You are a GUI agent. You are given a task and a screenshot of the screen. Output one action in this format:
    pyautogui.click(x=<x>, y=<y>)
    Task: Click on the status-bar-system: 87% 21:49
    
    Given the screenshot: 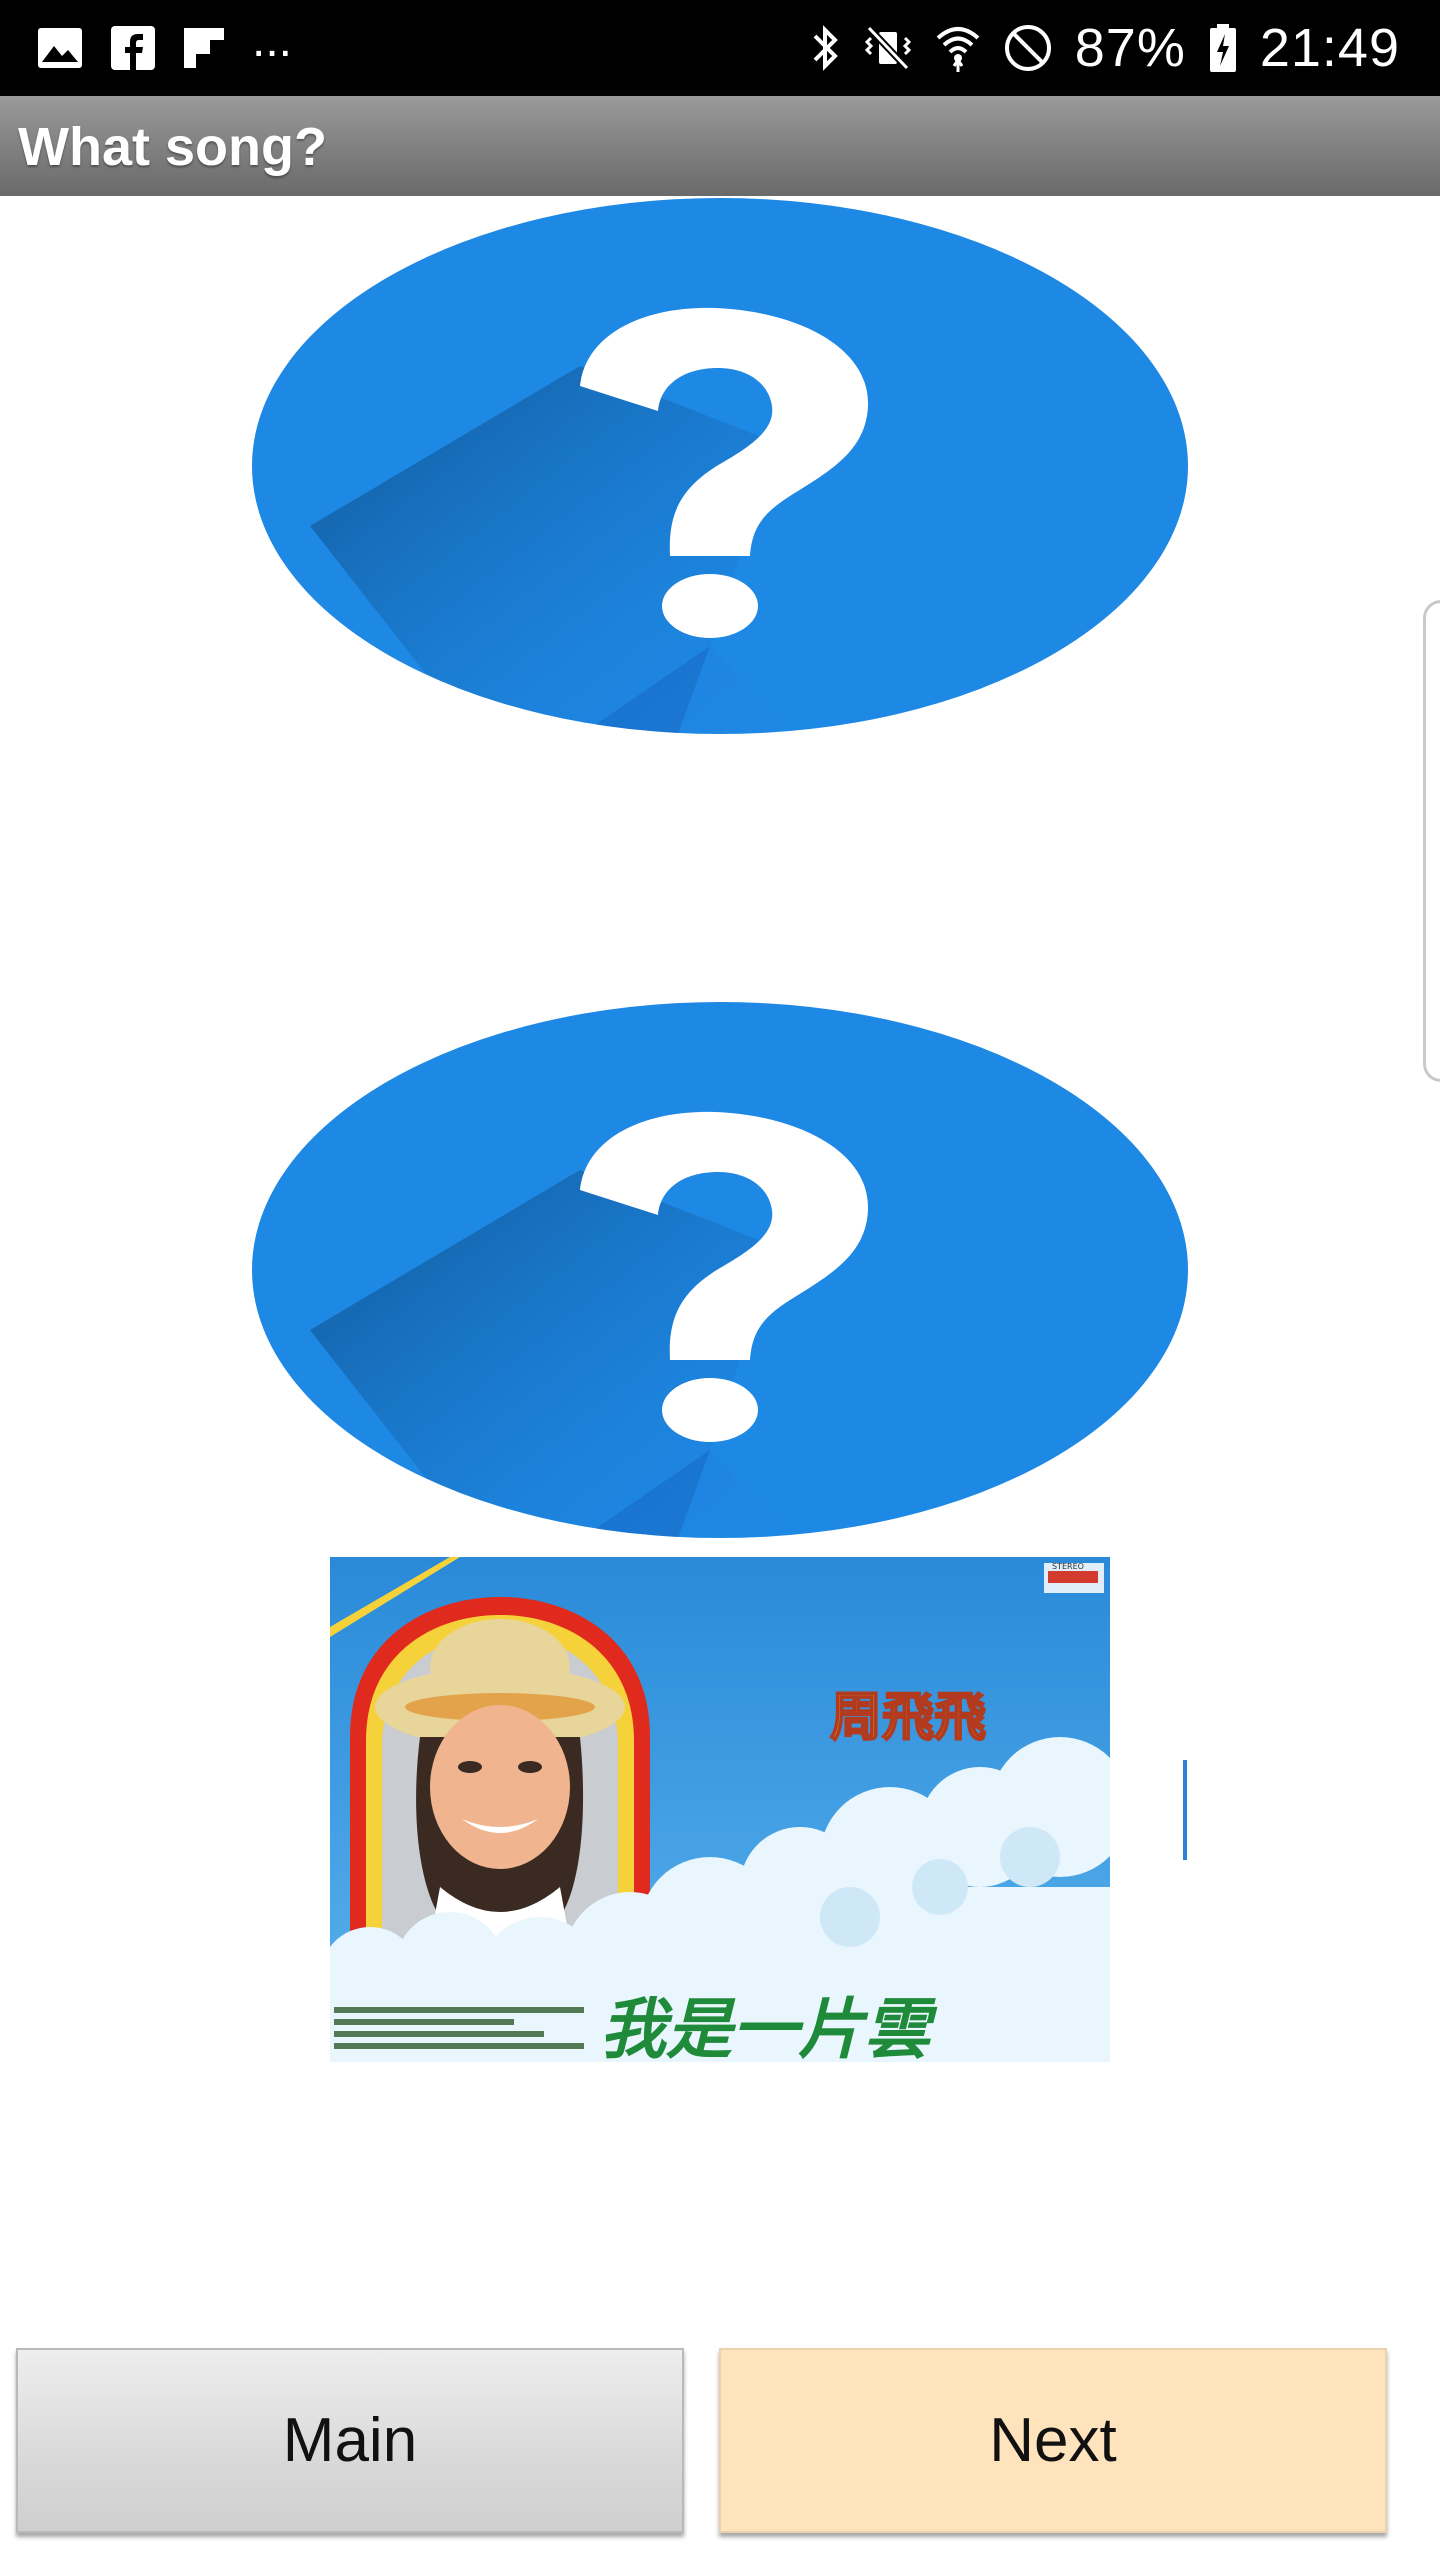 What is the action you would take?
    pyautogui.click(x=1105, y=48)
    